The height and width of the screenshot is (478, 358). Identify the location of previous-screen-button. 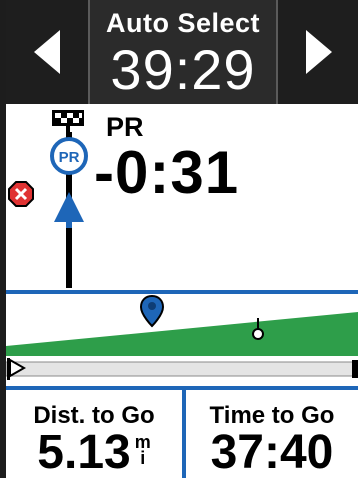
(48, 52).